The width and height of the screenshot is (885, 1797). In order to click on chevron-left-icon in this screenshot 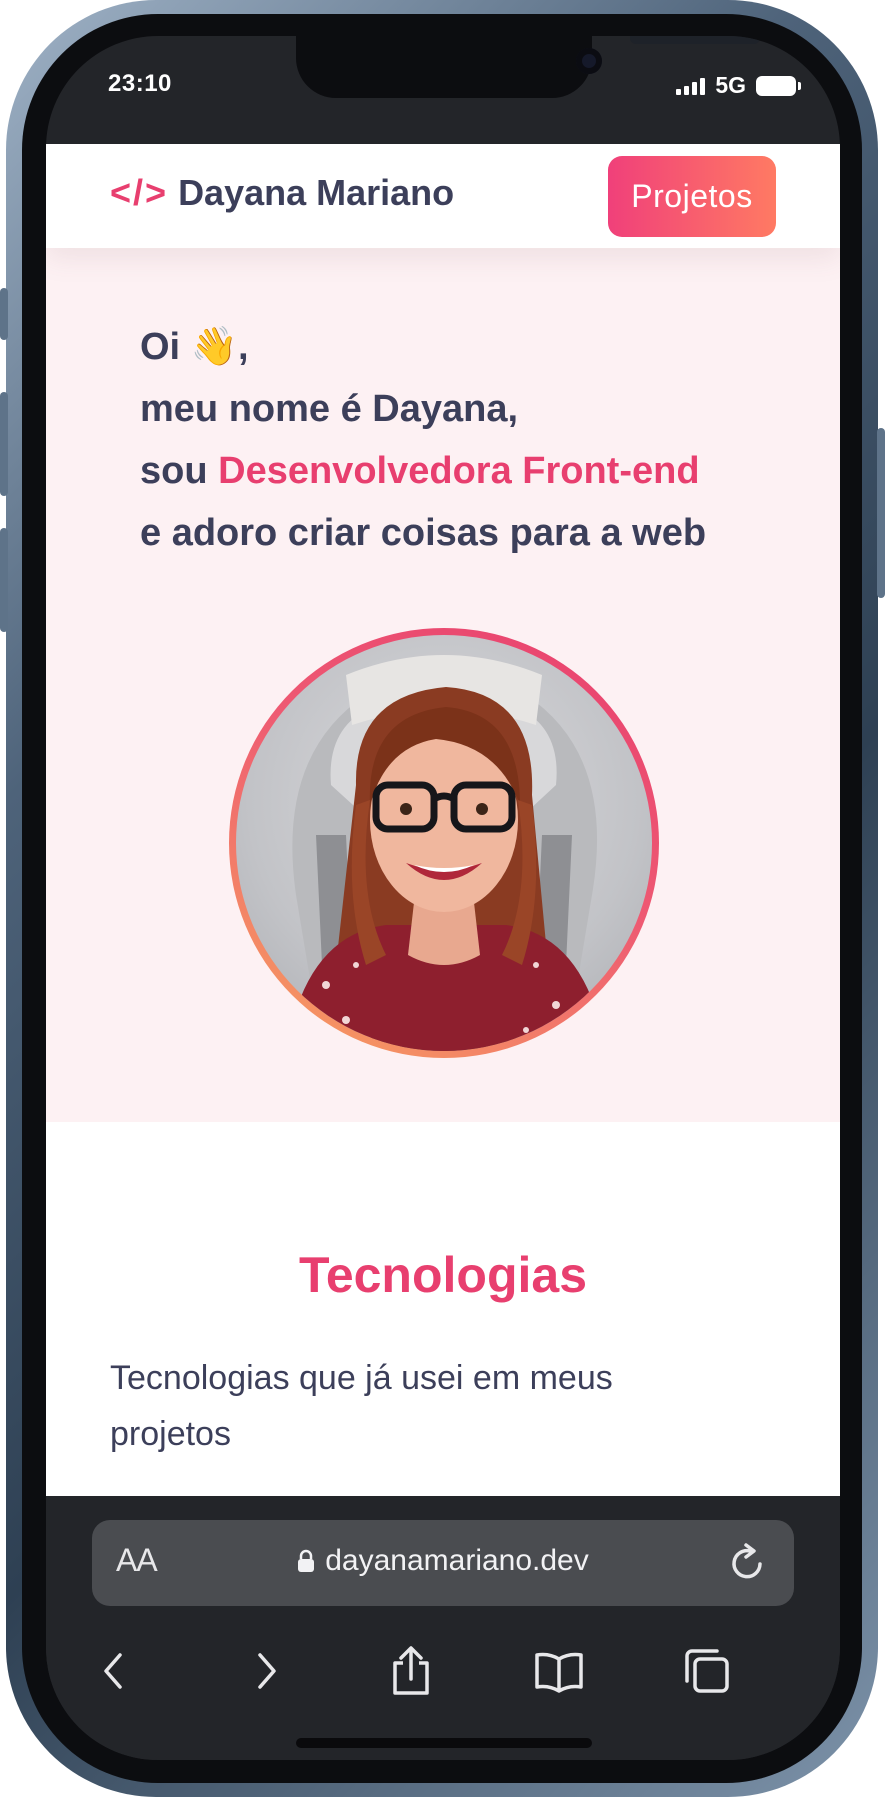, I will do `click(113, 1671)`.